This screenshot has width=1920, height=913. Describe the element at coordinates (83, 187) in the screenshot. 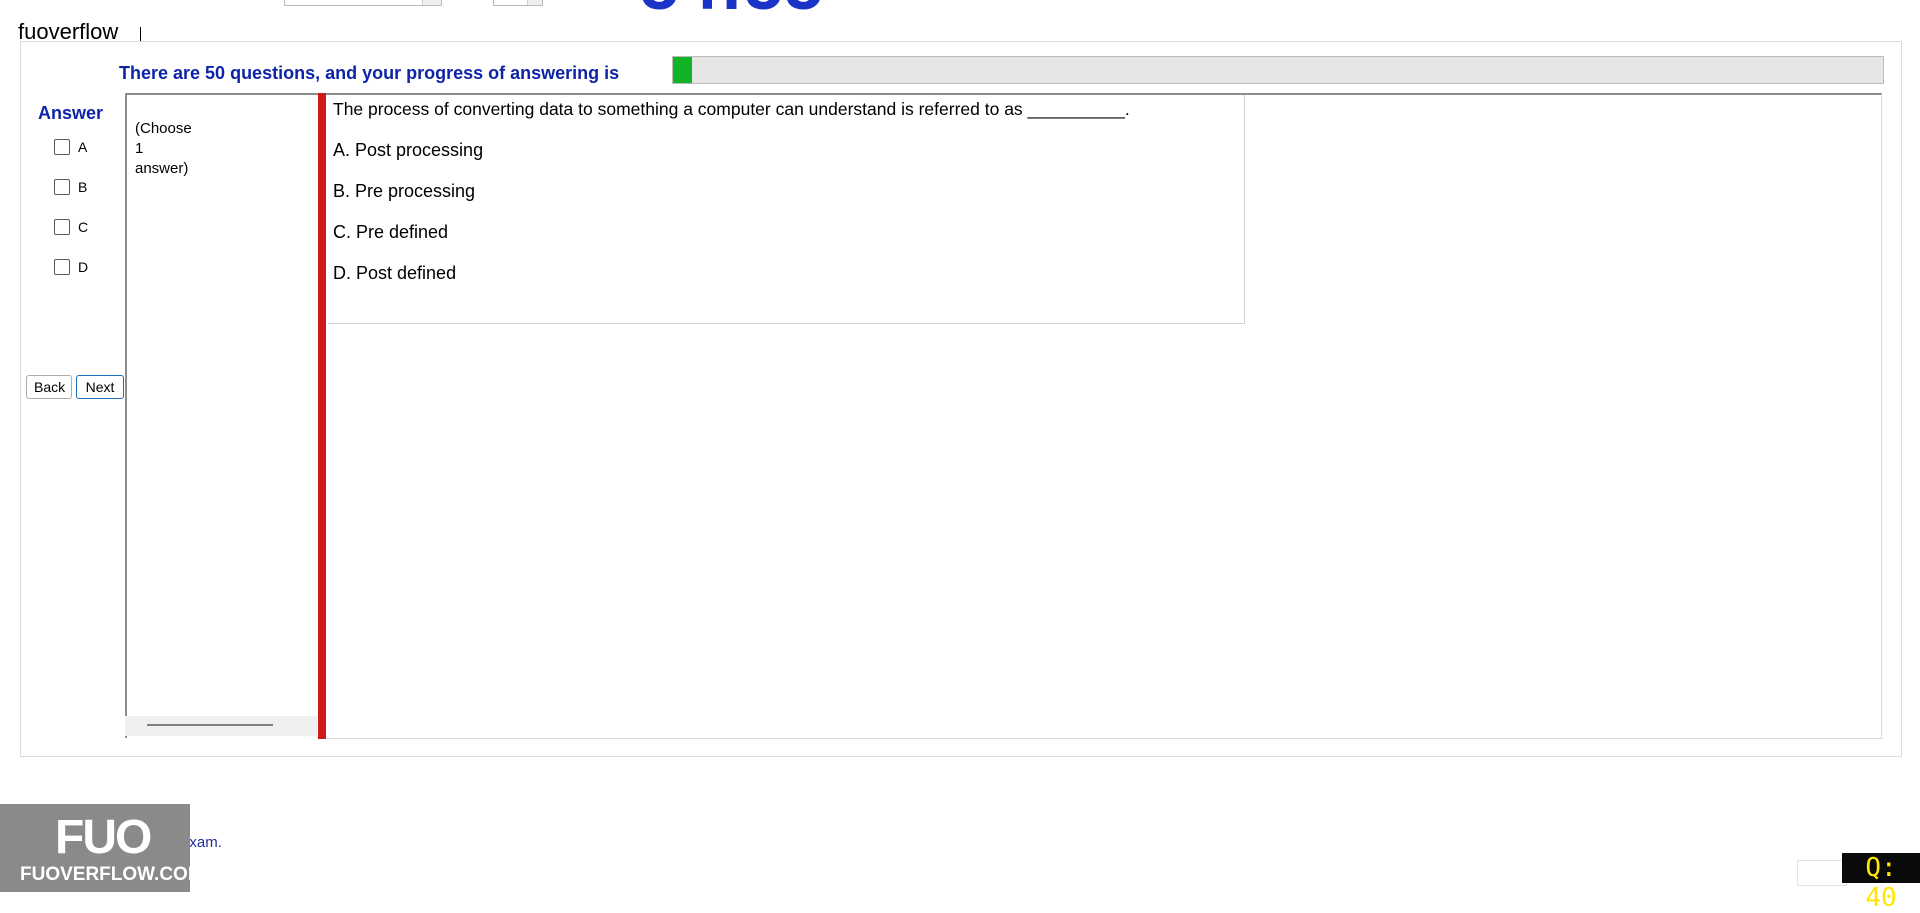

I see `answer-option-label: B` at that location.